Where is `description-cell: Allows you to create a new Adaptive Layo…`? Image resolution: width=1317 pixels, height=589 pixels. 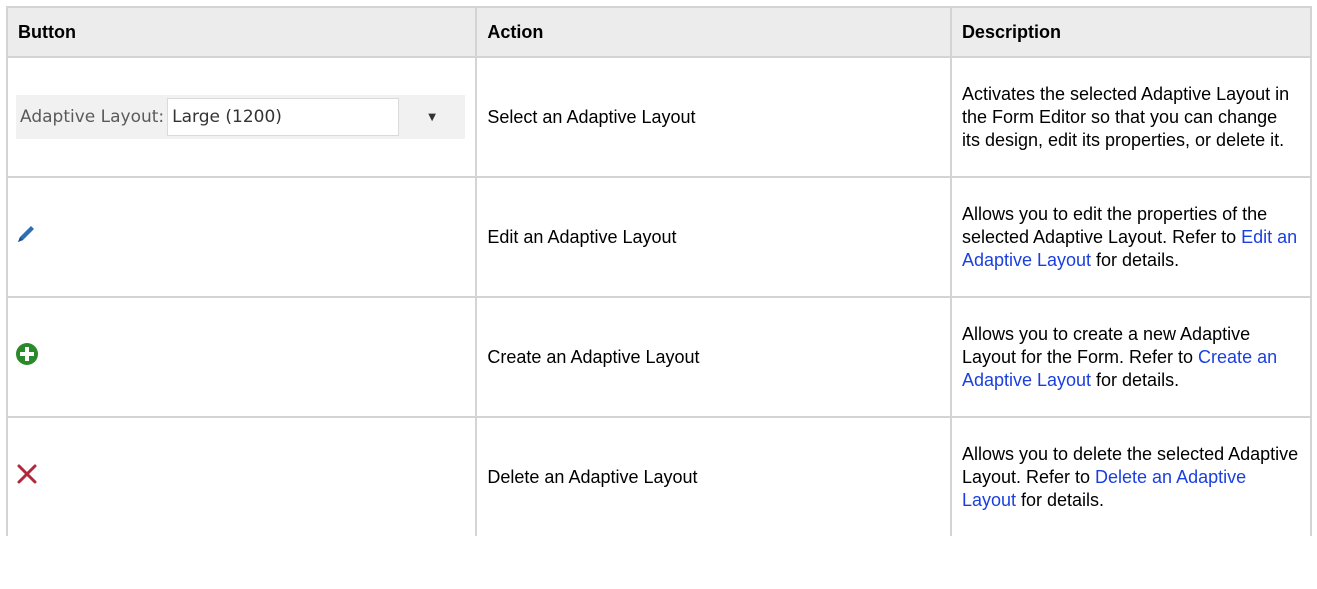 description-cell: Allows you to create a new Adaptive Layo… is located at coordinates (1131, 357).